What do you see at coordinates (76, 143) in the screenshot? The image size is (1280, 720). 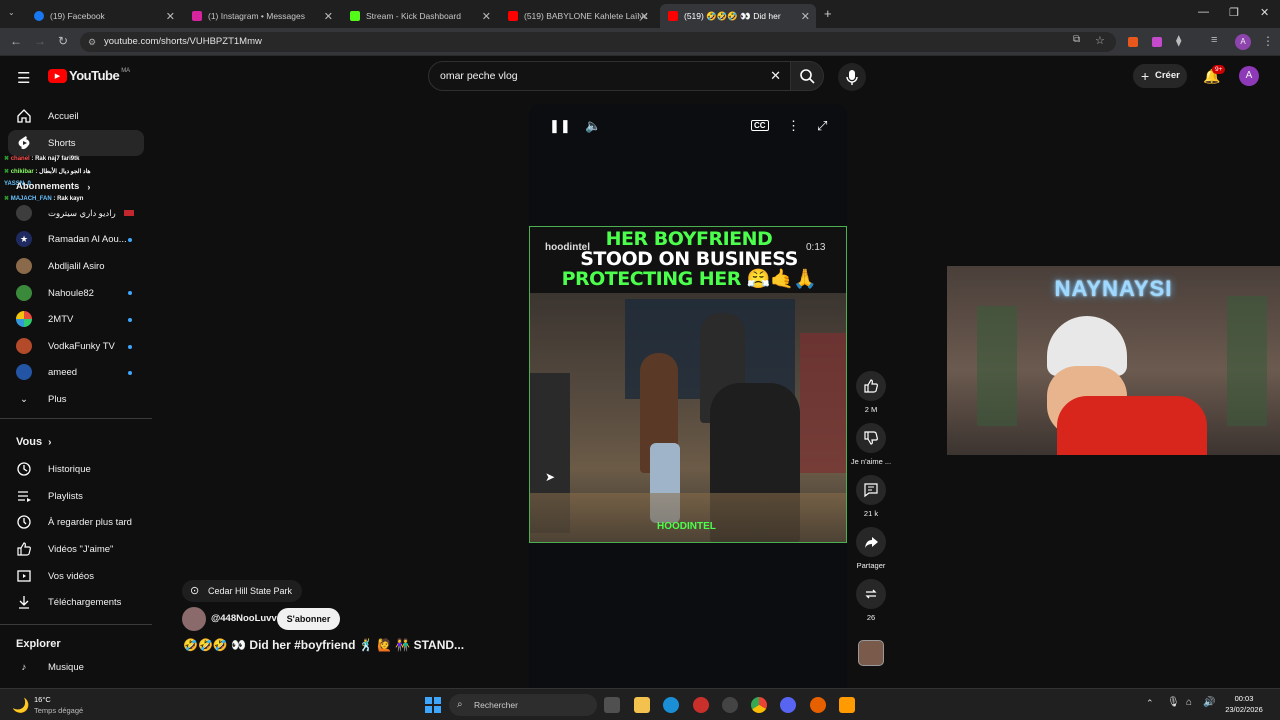 I see `sidebar-item-shorts: Shorts` at bounding box center [76, 143].